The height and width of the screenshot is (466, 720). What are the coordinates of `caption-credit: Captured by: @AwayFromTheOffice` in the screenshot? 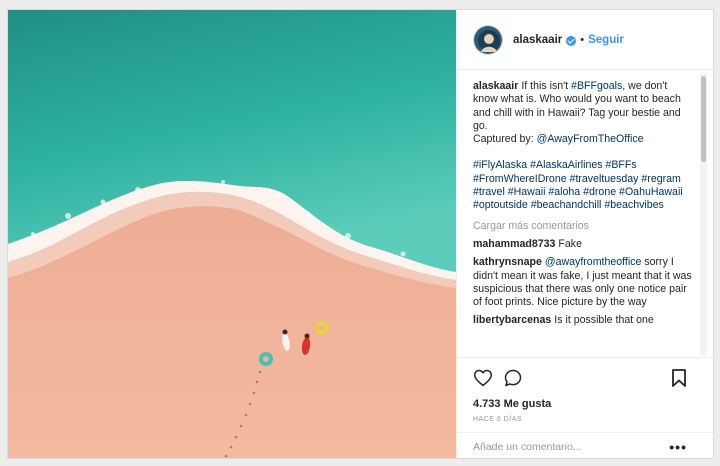 It's located at (583, 139).